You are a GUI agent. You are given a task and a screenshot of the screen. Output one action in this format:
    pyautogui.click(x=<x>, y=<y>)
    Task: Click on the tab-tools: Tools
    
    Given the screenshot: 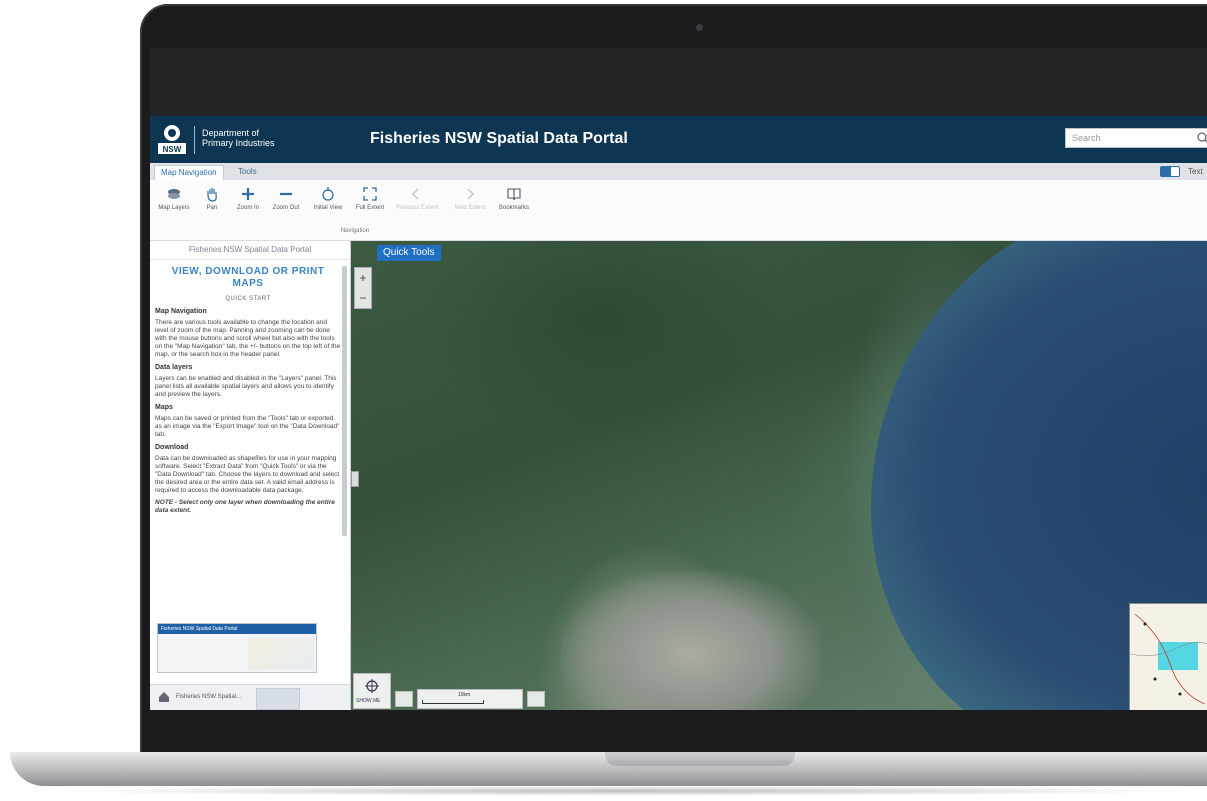 What is the action you would take?
    pyautogui.click(x=247, y=172)
    